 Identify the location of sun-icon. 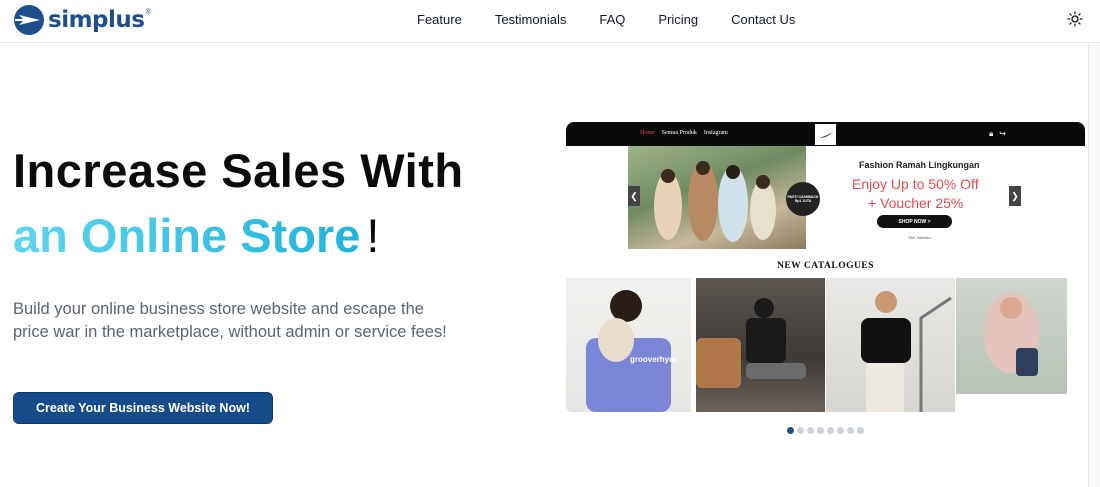
(1075, 19).